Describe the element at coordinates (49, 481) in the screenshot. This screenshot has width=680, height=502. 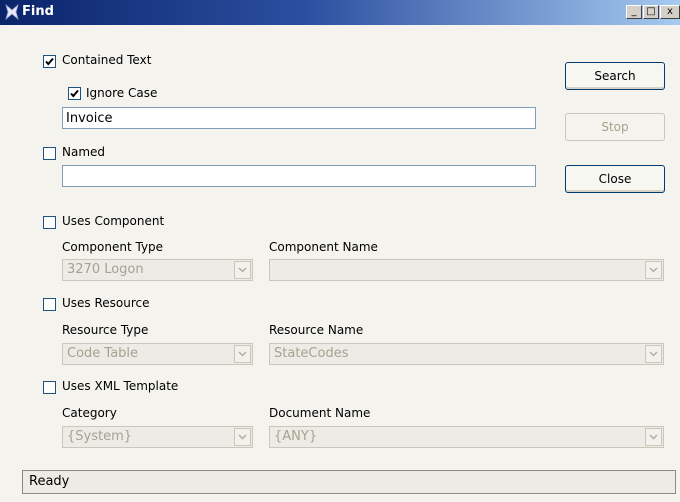
I see `status-text: Ready` at that location.